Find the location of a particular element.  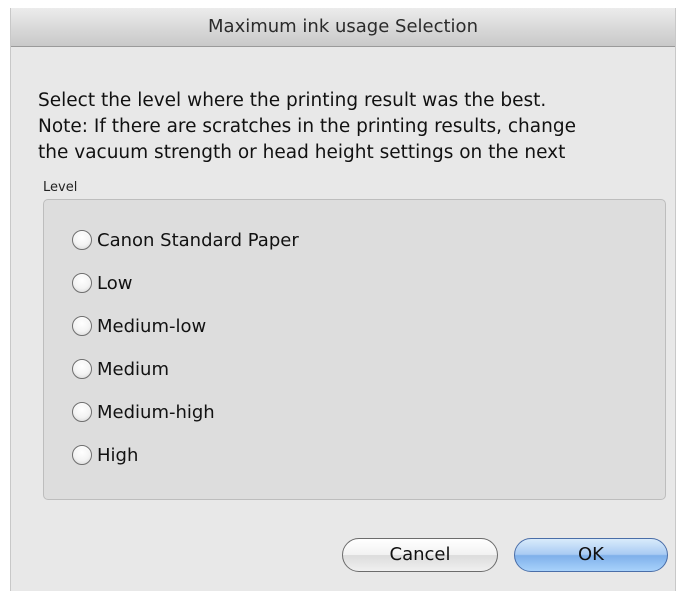

radio-option-medium-low: Medium-low is located at coordinates (139, 326).